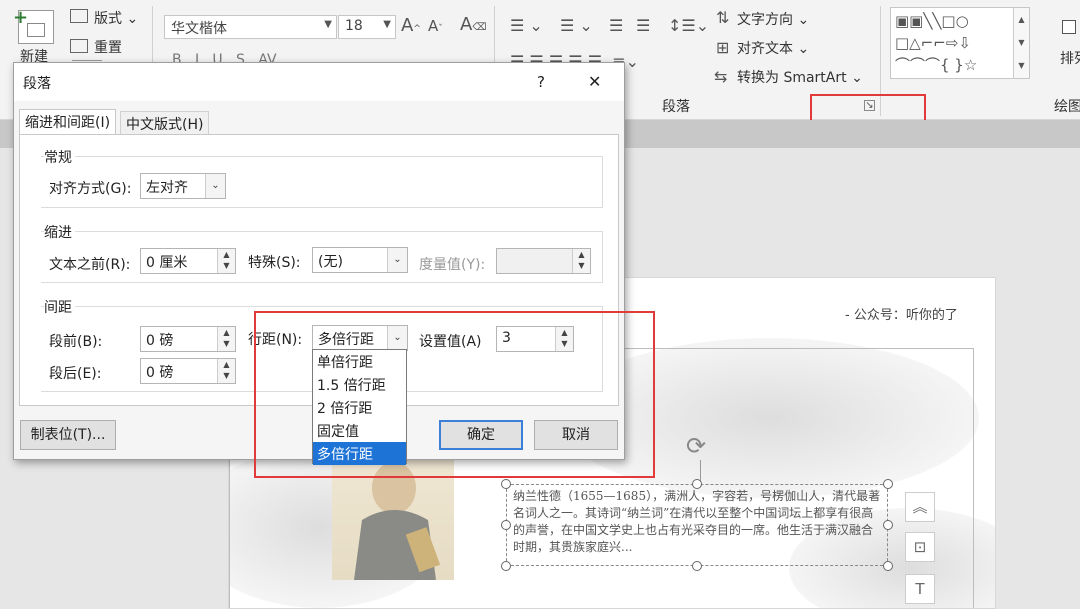  What do you see at coordinates (1067, 107) in the screenshot?
I see `drawing-group-label: 绘图` at bounding box center [1067, 107].